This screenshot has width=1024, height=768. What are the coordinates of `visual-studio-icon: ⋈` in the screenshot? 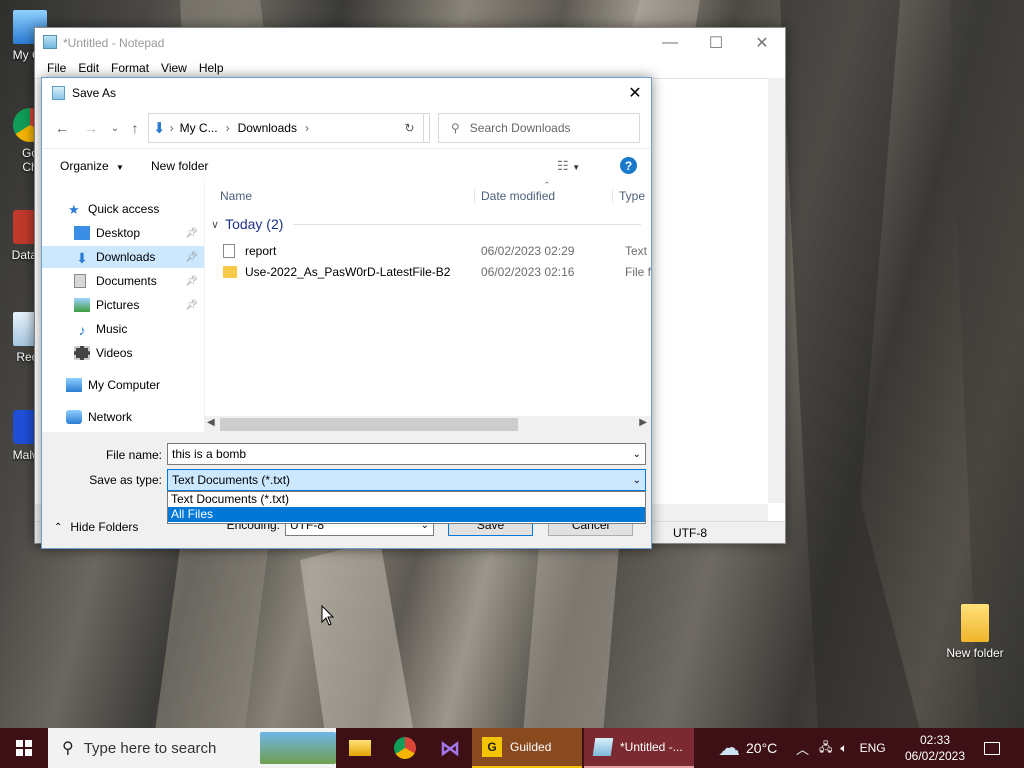 It's located at (450, 748).